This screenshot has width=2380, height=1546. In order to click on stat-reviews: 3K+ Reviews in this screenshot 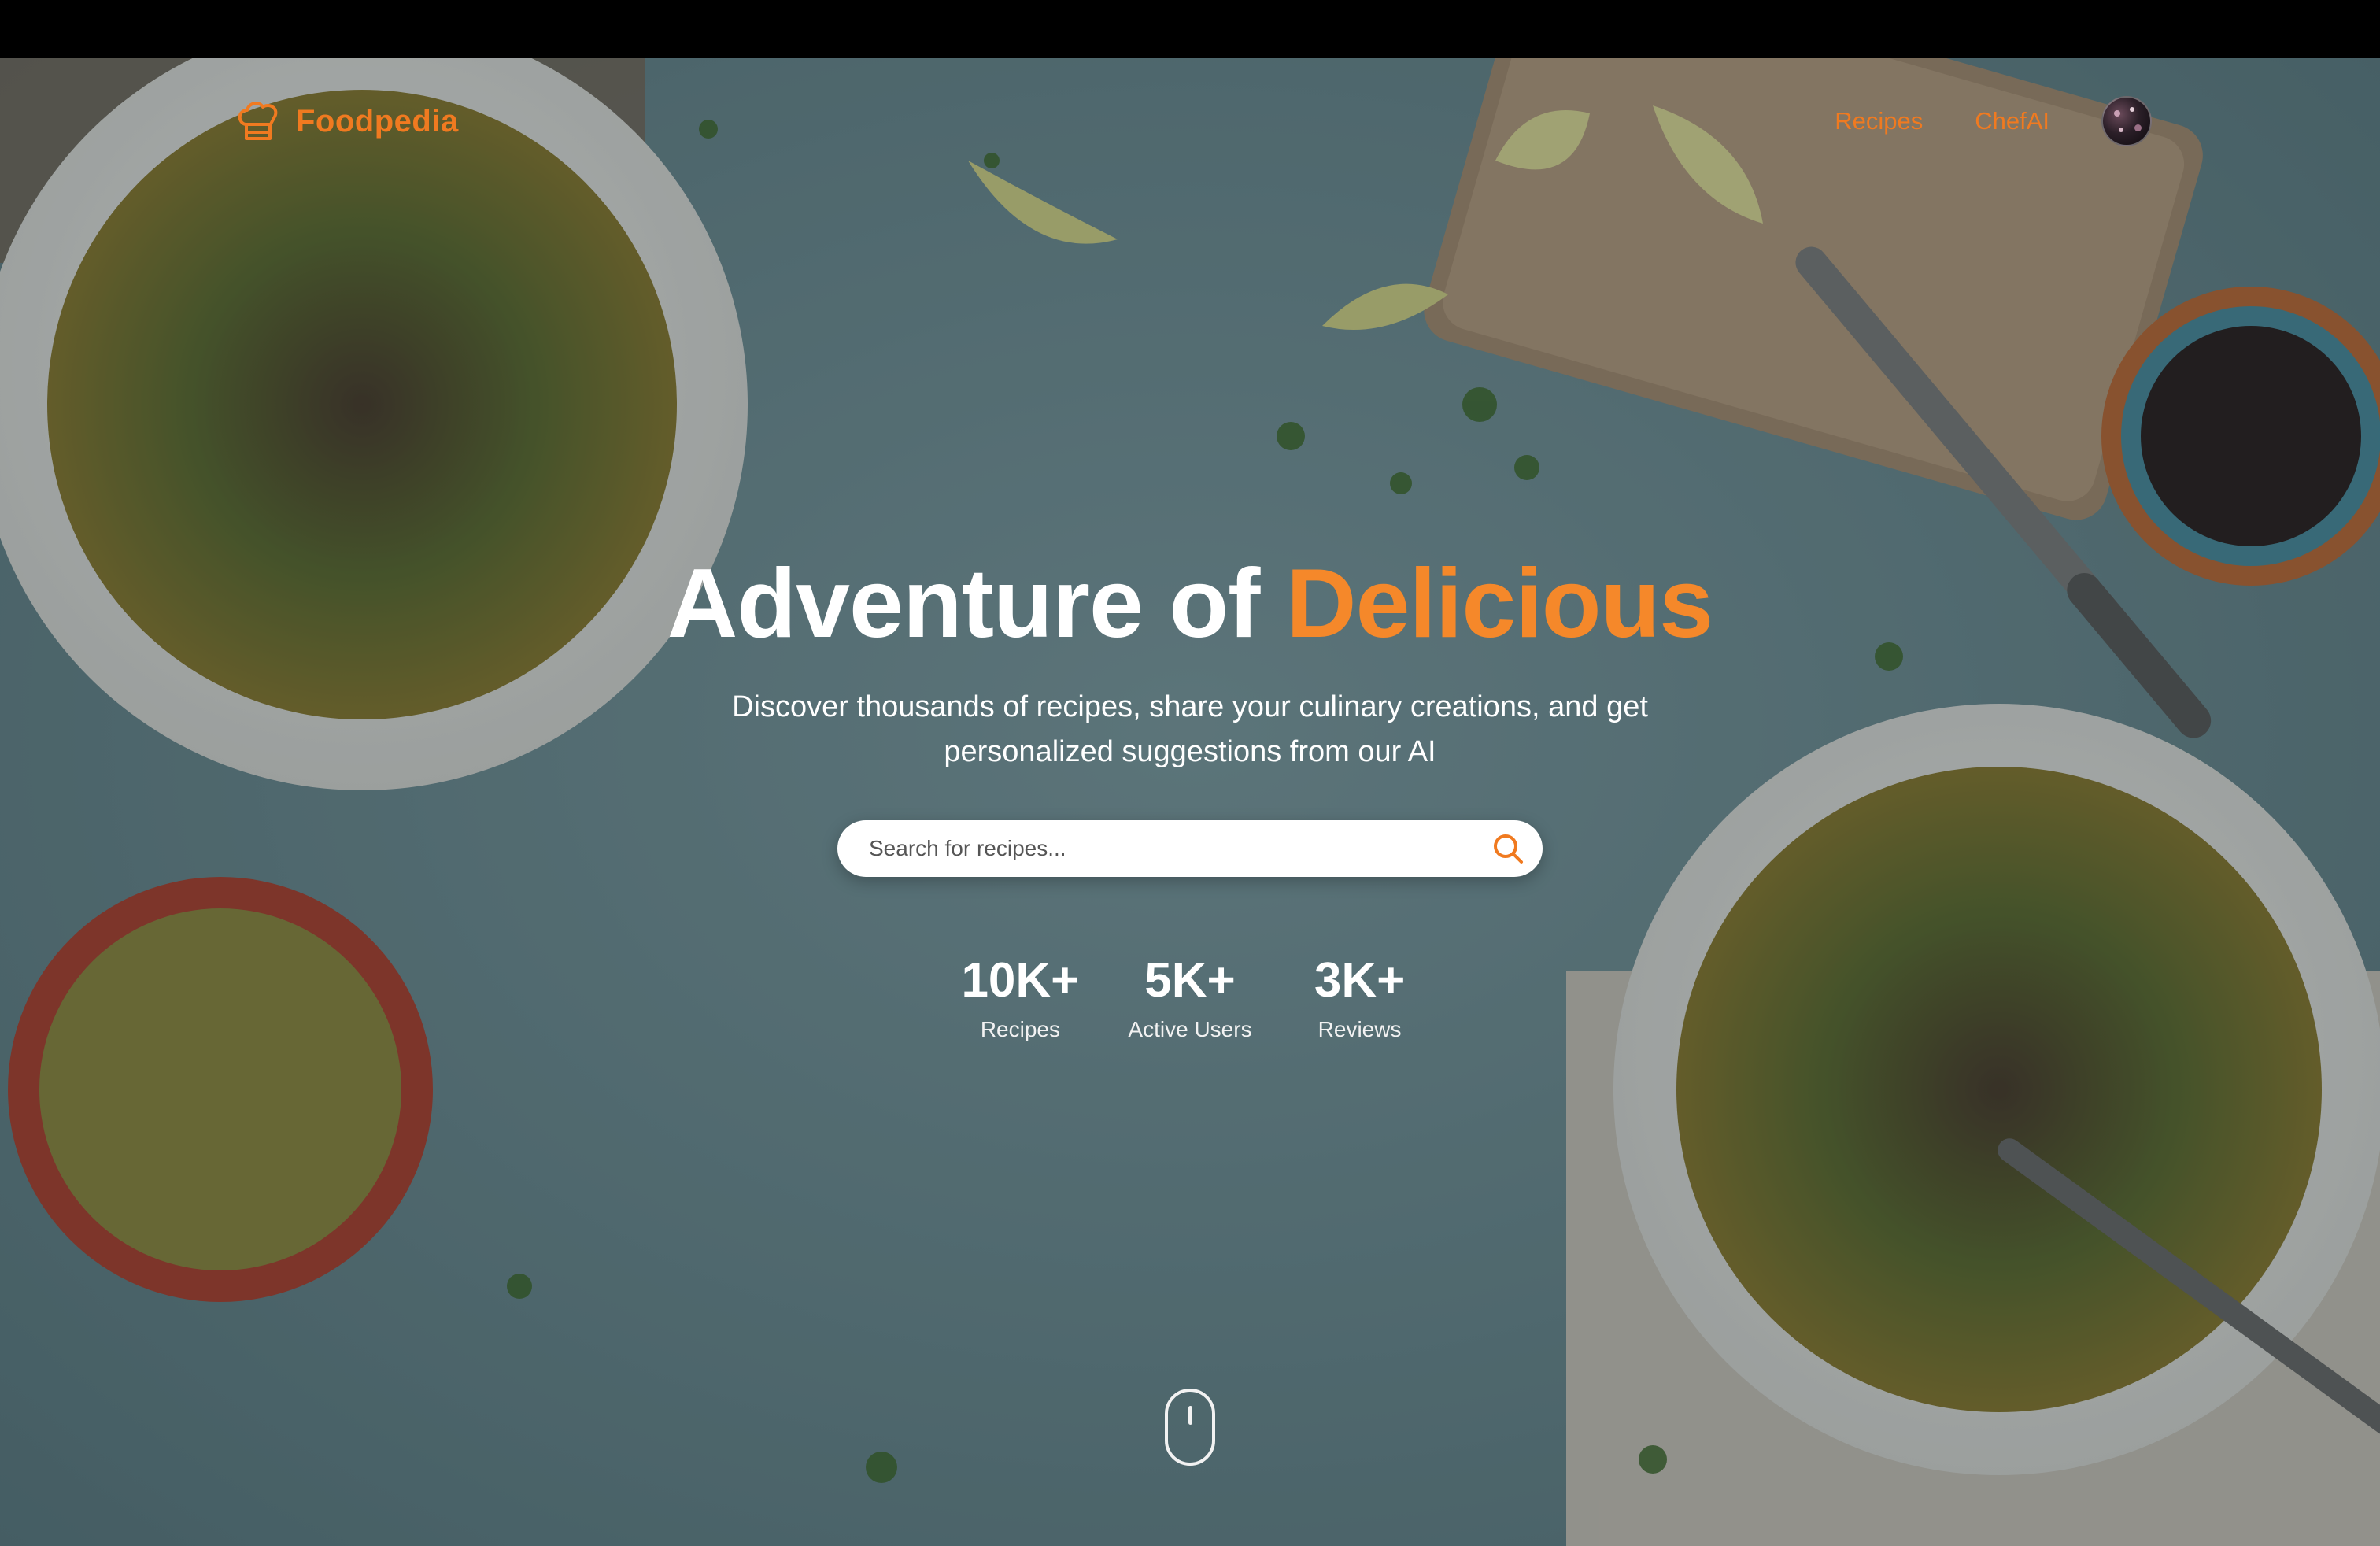, I will do `click(1360, 995)`.